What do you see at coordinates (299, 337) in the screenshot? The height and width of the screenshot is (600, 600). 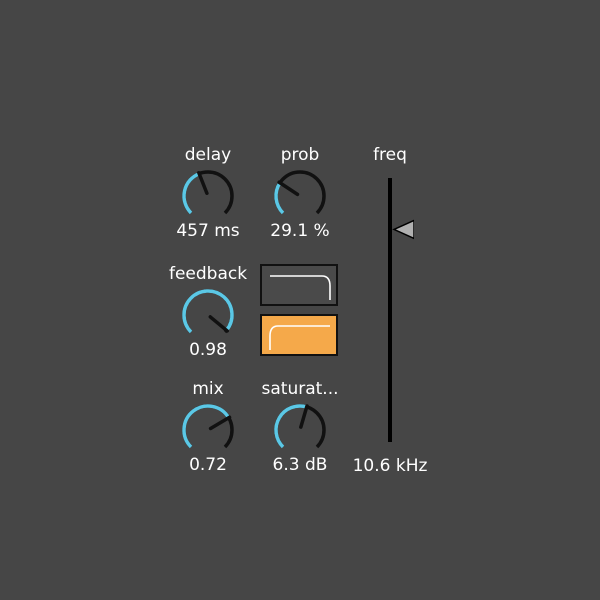 I see `highpass-curve-icon` at bounding box center [299, 337].